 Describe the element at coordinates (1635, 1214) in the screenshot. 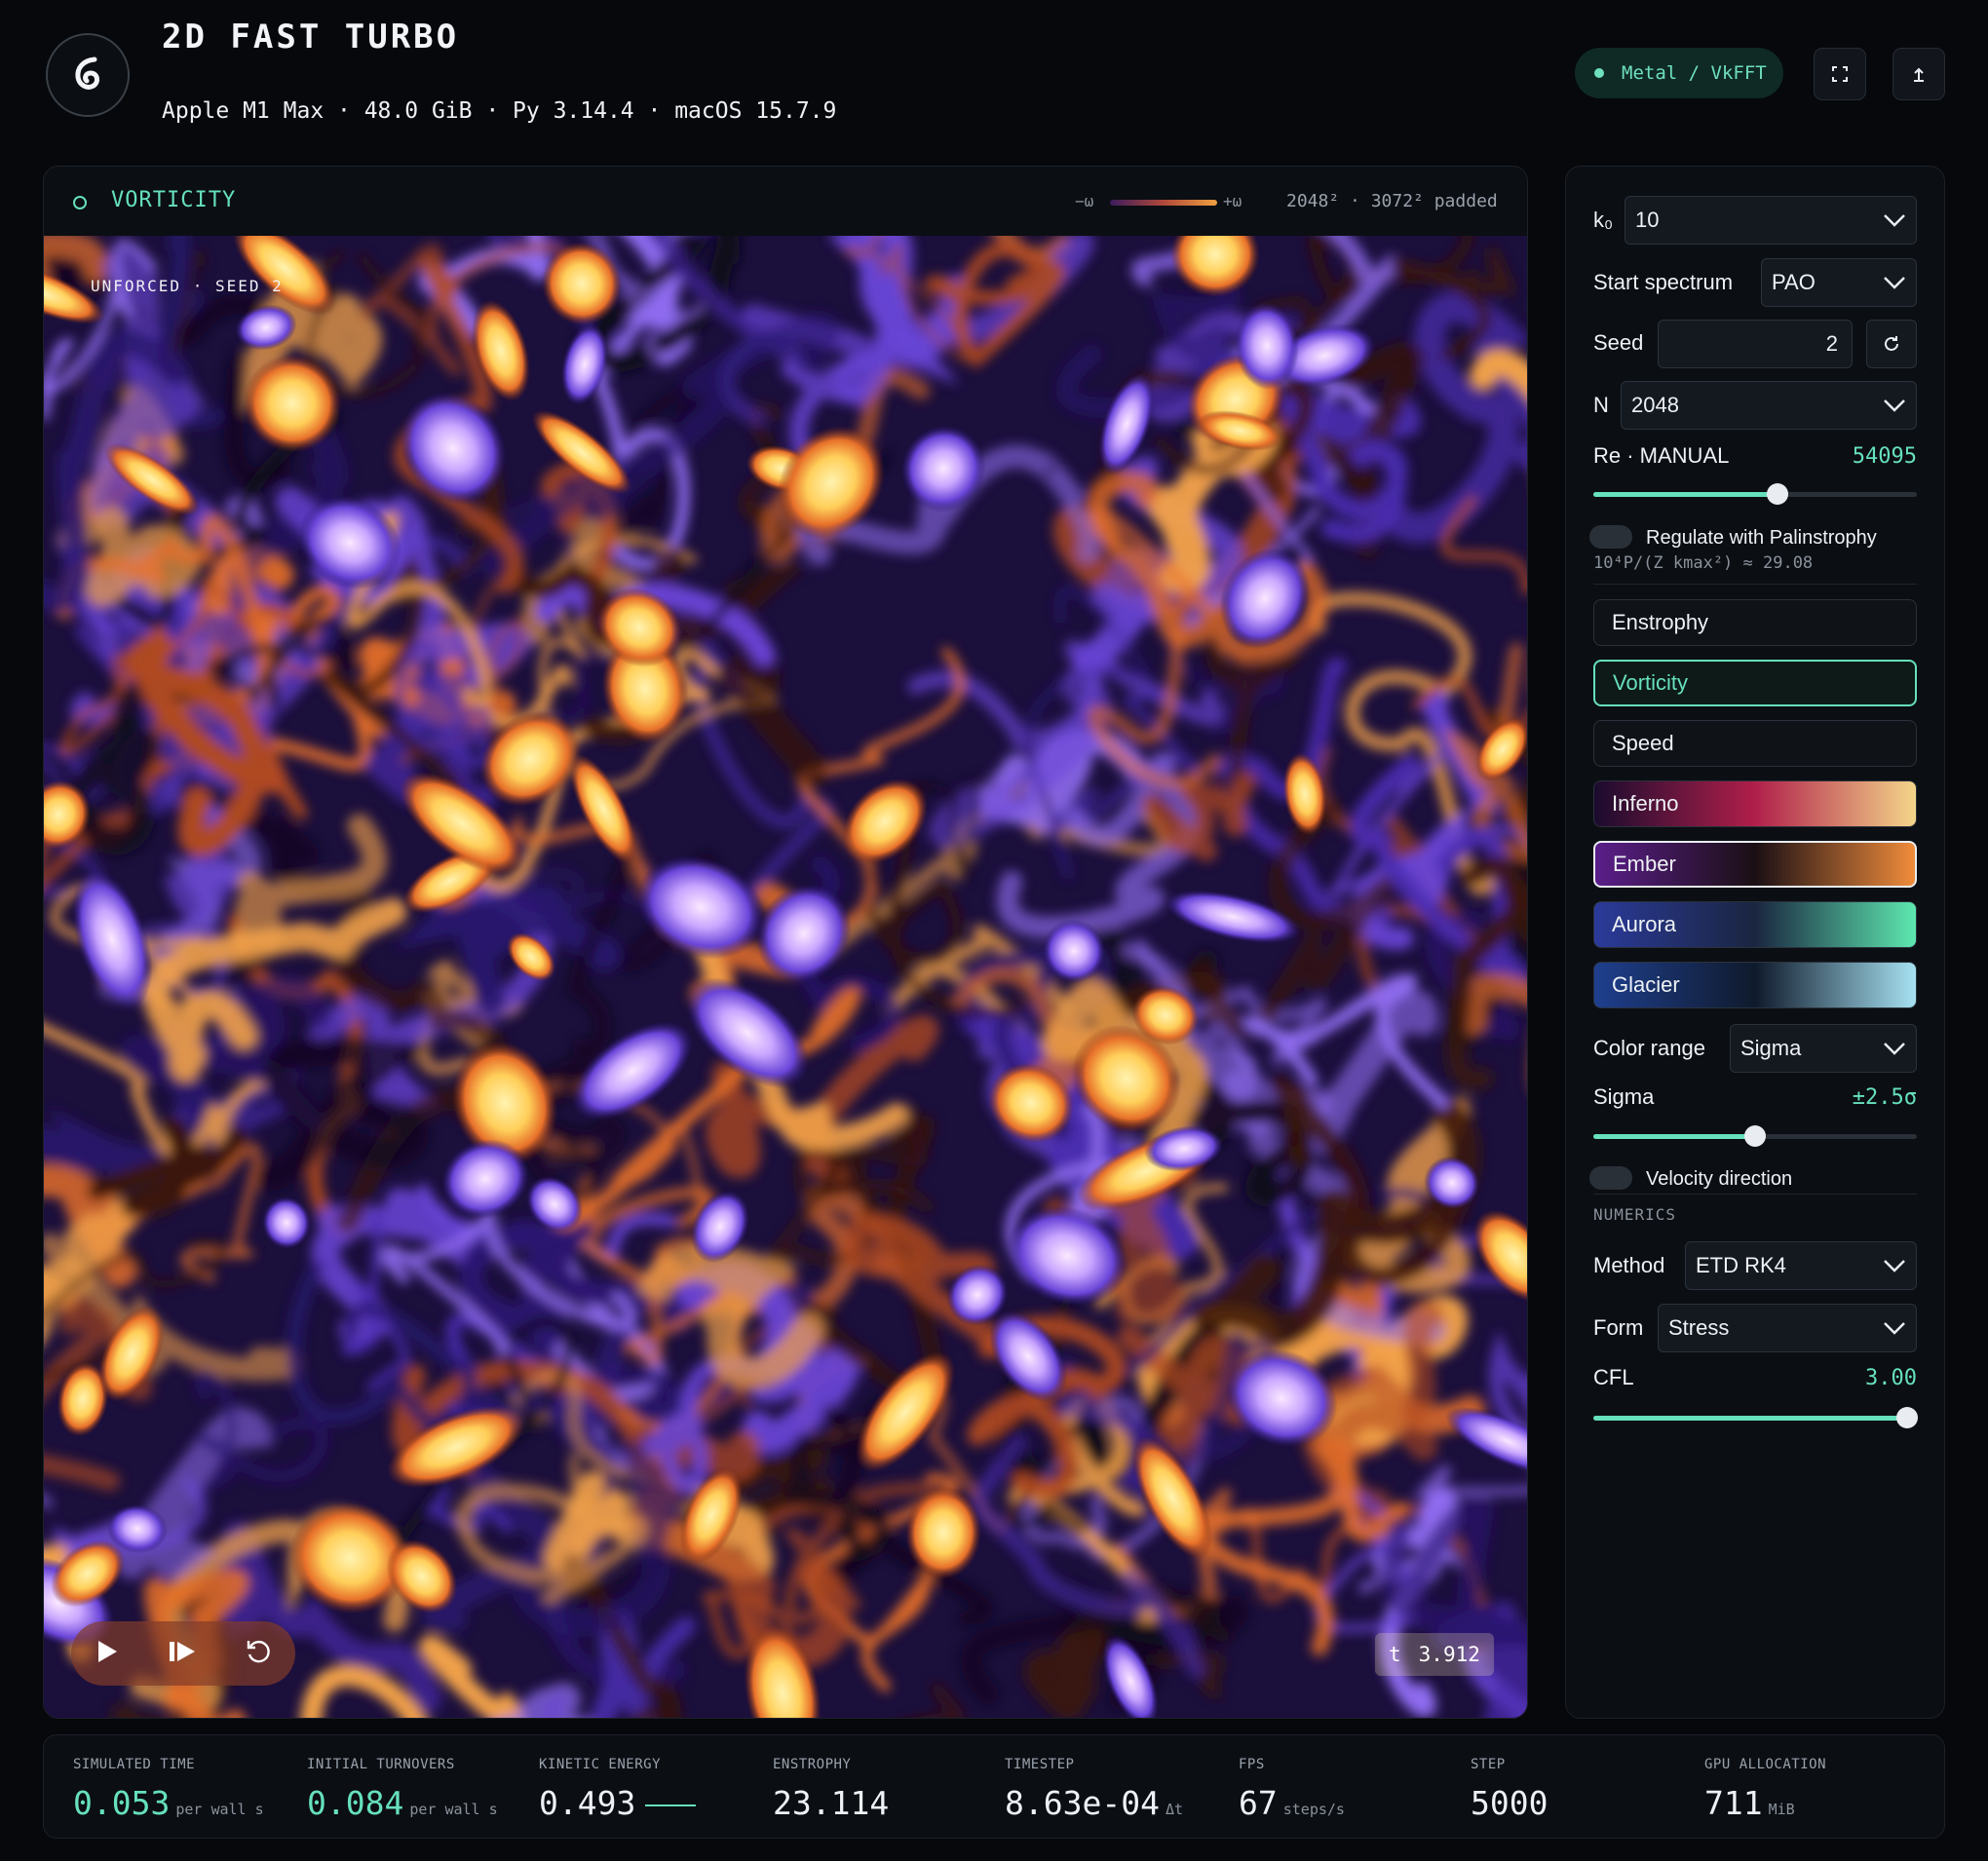

I see `numerics-header: NUMERICS` at that location.